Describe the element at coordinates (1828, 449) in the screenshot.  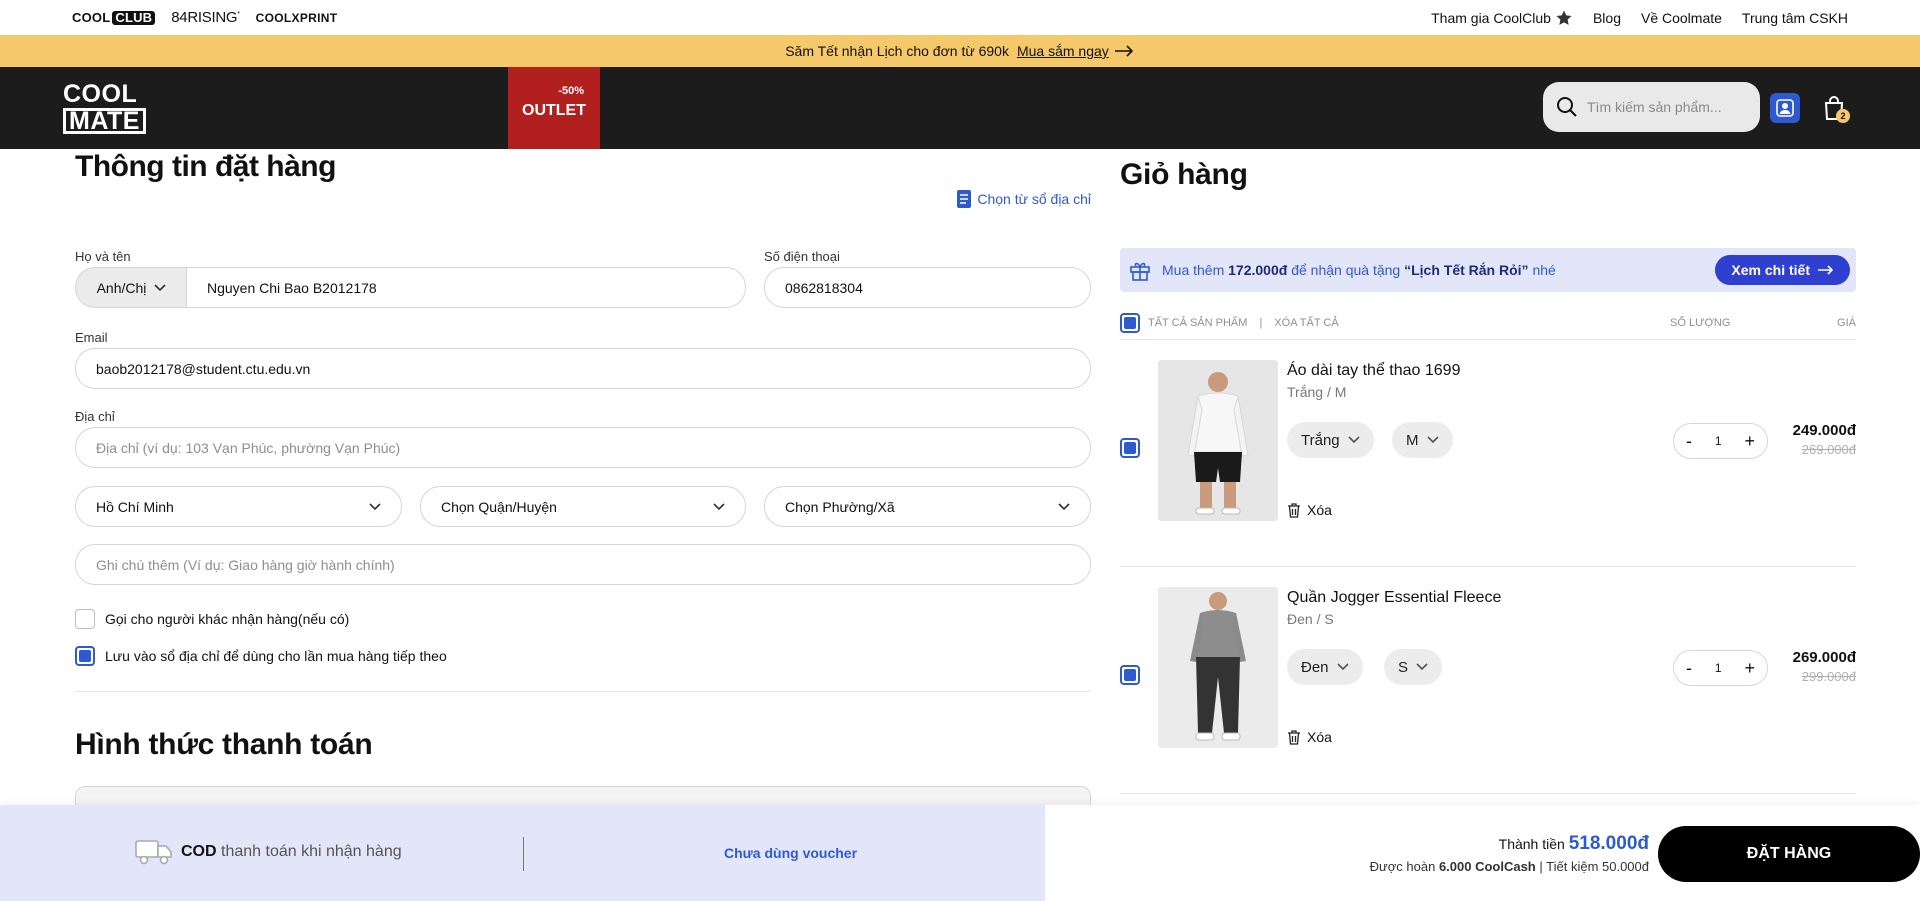
I see `item-original-price: 269.000đ` at that location.